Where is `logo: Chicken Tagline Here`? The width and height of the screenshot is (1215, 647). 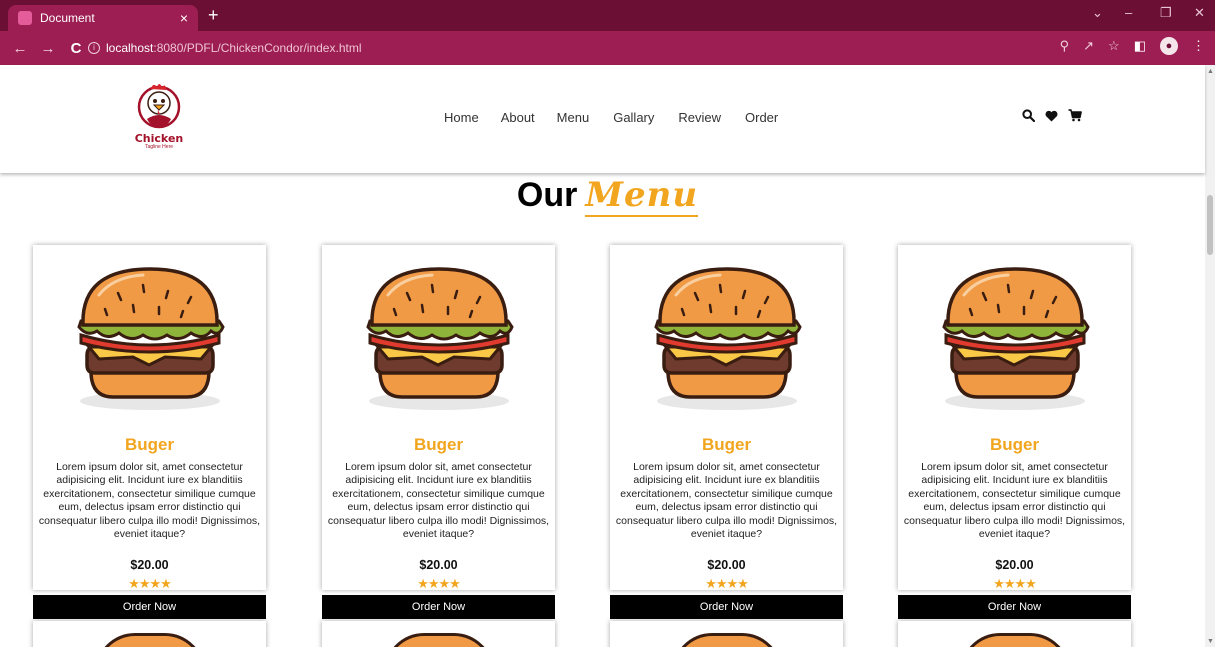
logo: Chicken Tagline Here is located at coordinates (159, 120).